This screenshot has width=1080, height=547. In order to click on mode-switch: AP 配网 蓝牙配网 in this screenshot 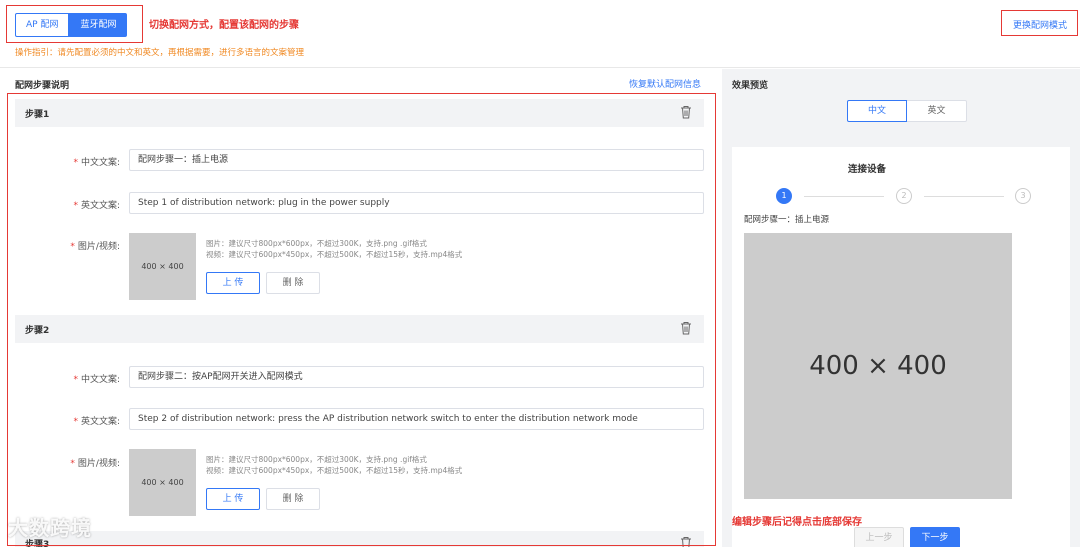, I will do `click(71, 25)`.